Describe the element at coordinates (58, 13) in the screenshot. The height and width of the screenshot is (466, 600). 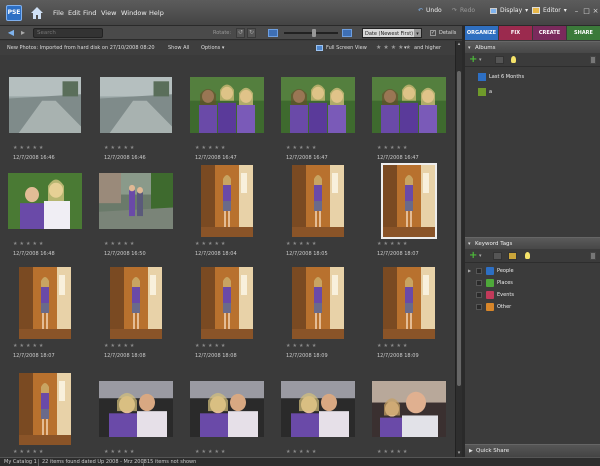
I see `menu-file: File` at that location.